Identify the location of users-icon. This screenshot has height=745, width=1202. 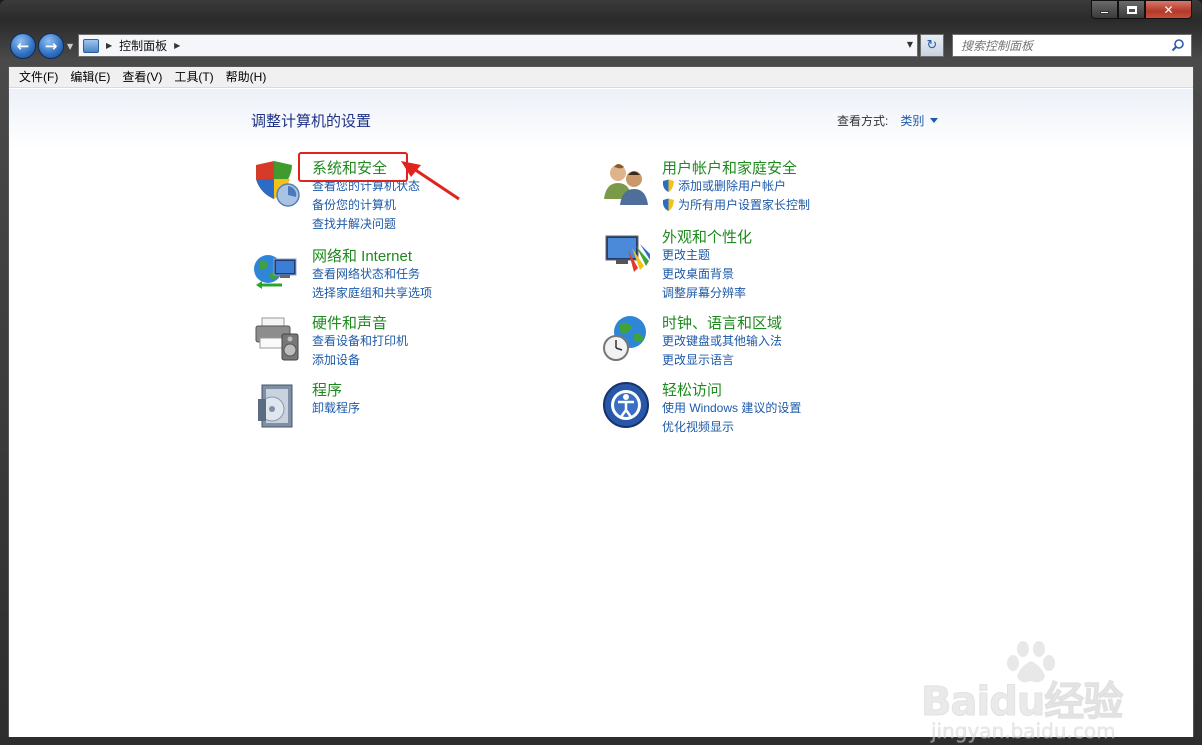
(627, 184).